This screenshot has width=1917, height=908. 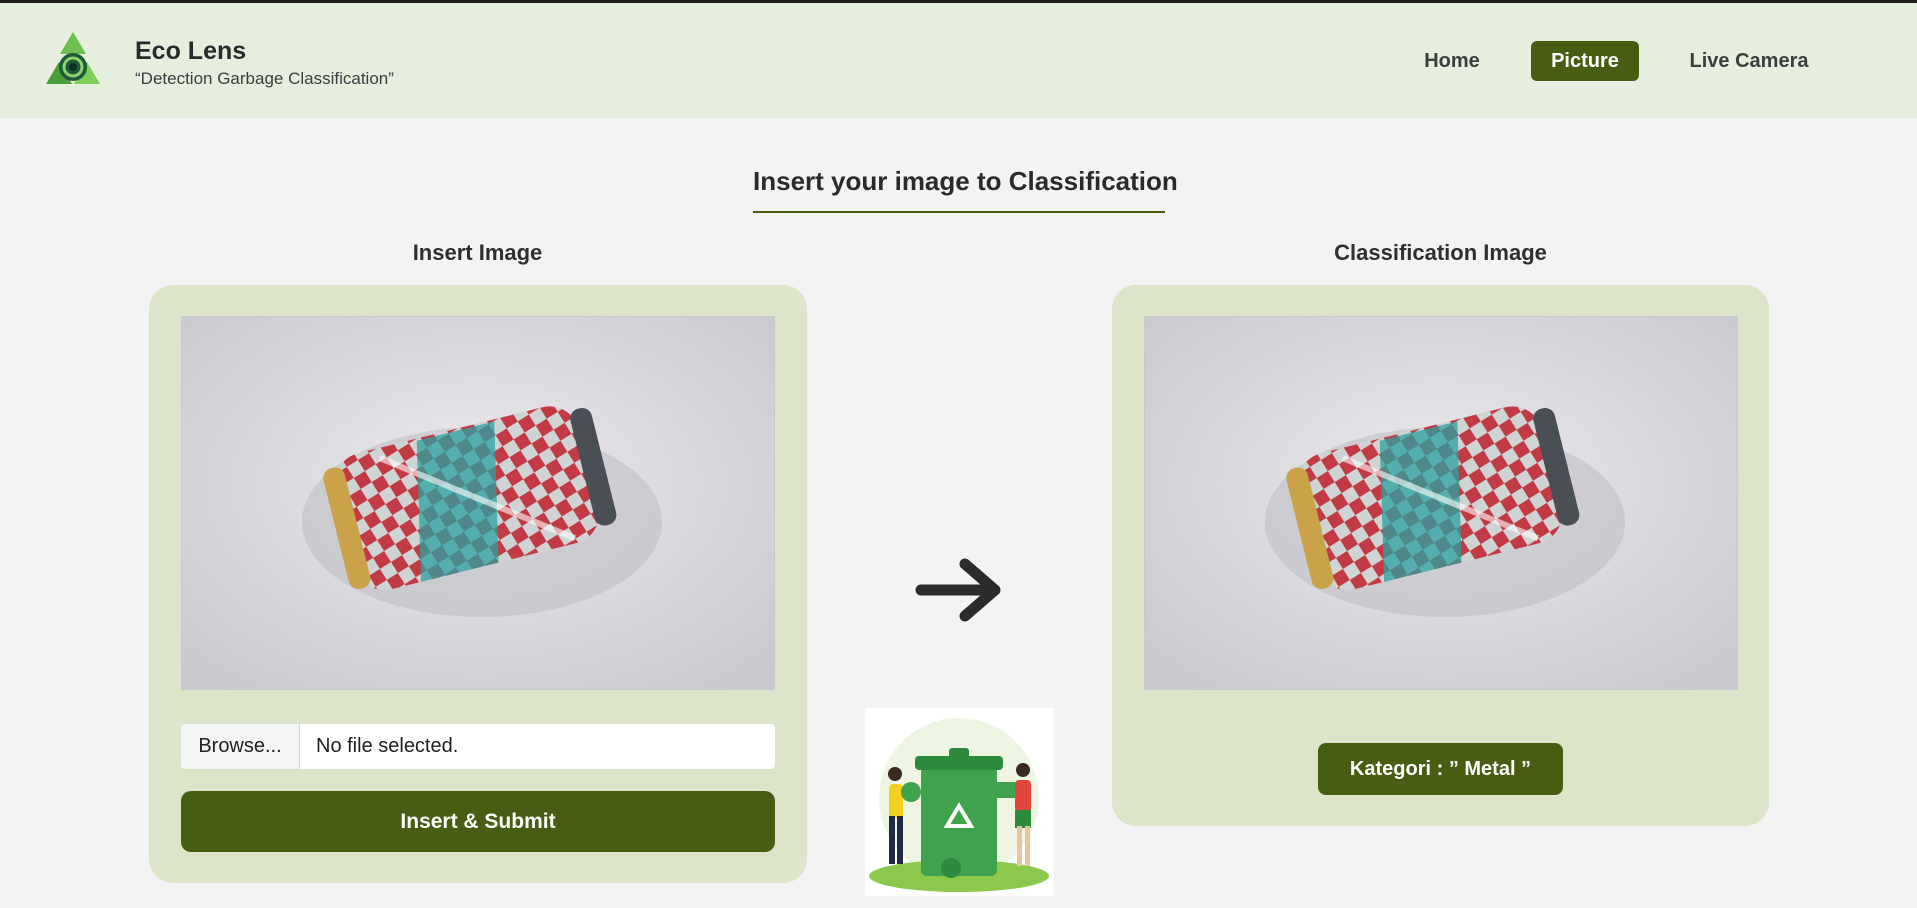 I want to click on file-status-text: No file selected., so click(x=387, y=746).